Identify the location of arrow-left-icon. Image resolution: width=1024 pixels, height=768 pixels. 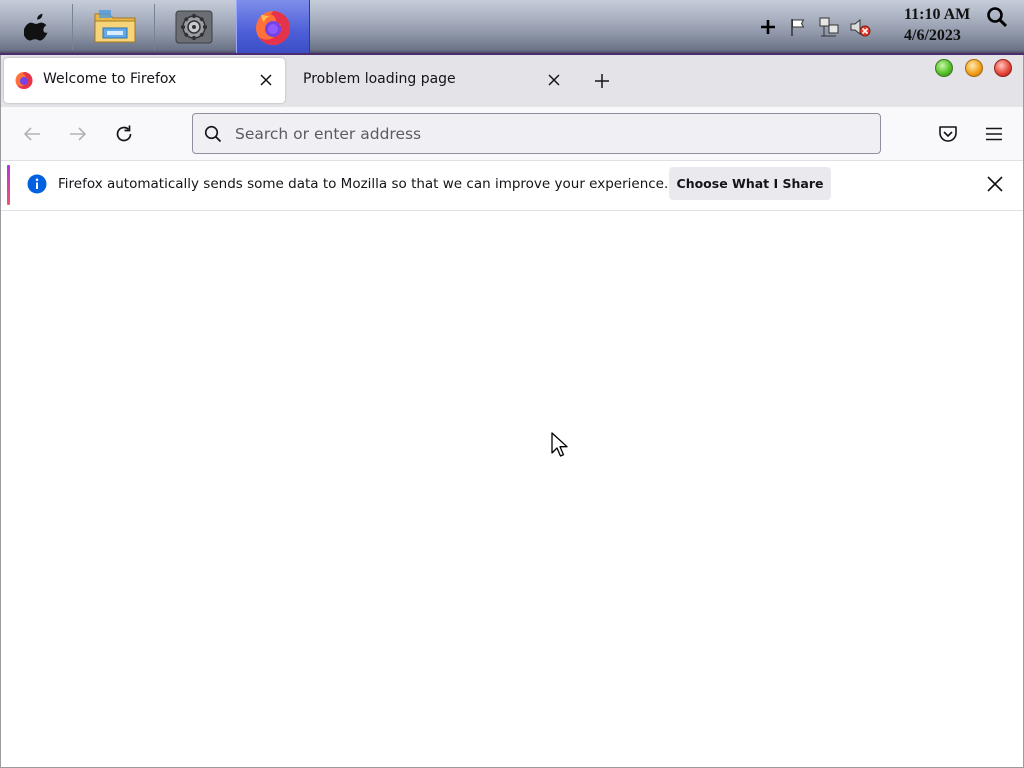
(31, 134).